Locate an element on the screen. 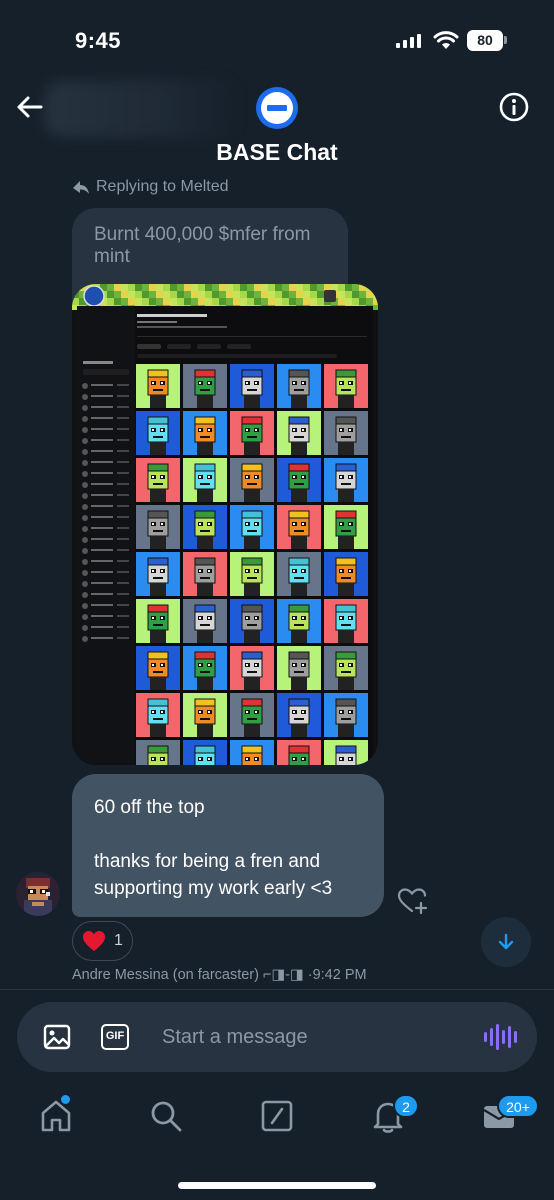 The width and height of the screenshot is (554, 1200). message-time: 9:42 PM is located at coordinates (339, 975).